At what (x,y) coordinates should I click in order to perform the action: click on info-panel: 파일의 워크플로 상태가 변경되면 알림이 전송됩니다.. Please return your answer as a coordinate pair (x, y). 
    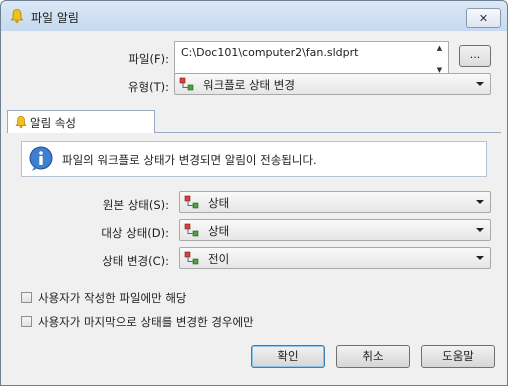
    Looking at the image, I should click on (254, 159).